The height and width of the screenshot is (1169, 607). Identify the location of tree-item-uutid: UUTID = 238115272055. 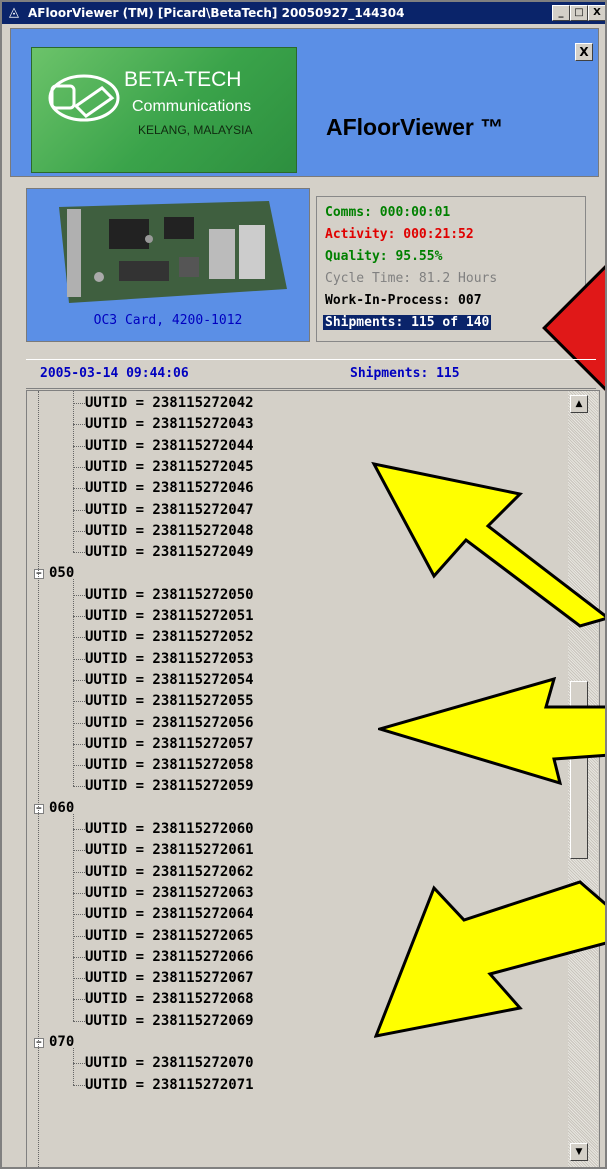
(169, 701).